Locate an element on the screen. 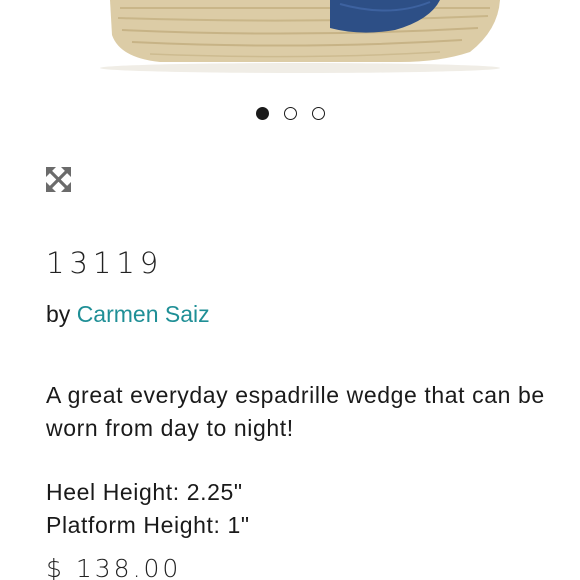 The image size is (580, 580). carousel-dots is located at coordinates (290, 113).